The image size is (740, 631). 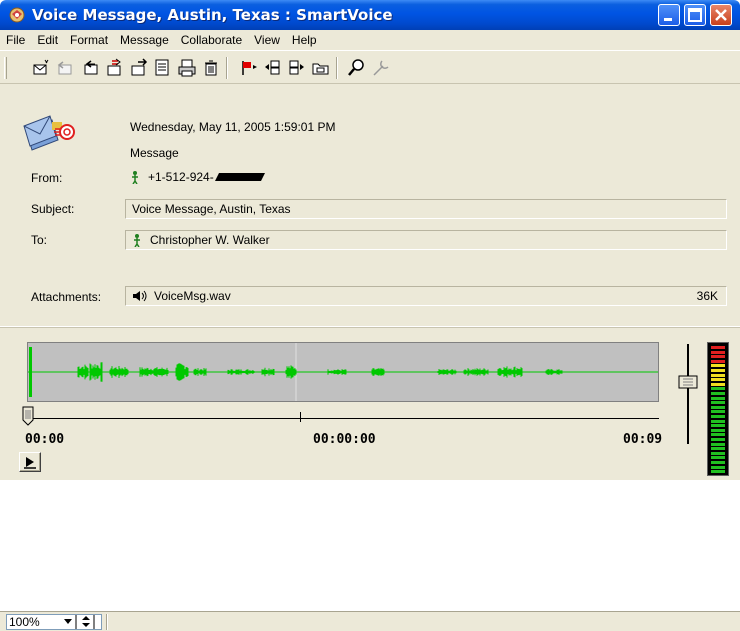 What do you see at coordinates (381, 68) in the screenshot?
I see `tools-icon` at bounding box center [381, 68].